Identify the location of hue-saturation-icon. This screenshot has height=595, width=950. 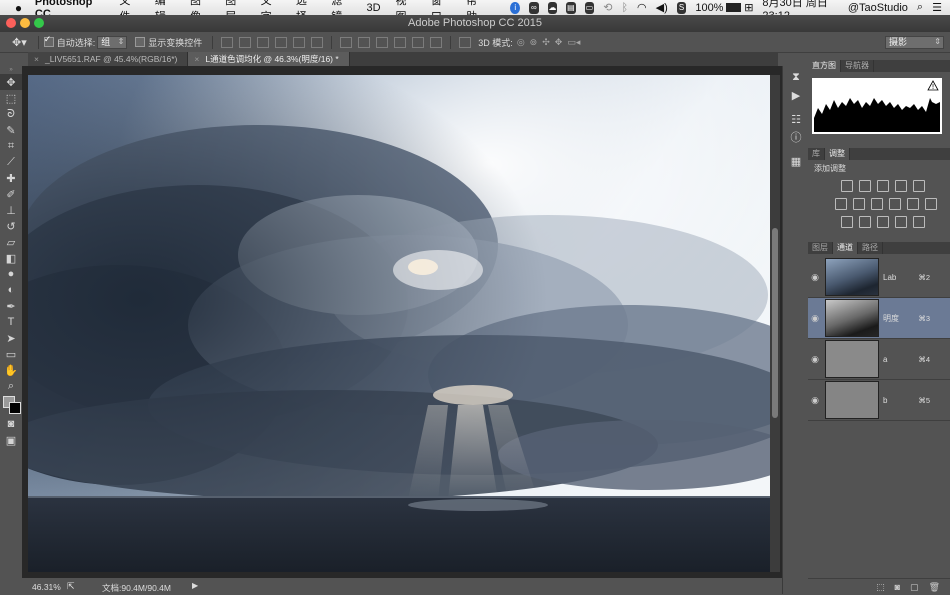
(841, 204).